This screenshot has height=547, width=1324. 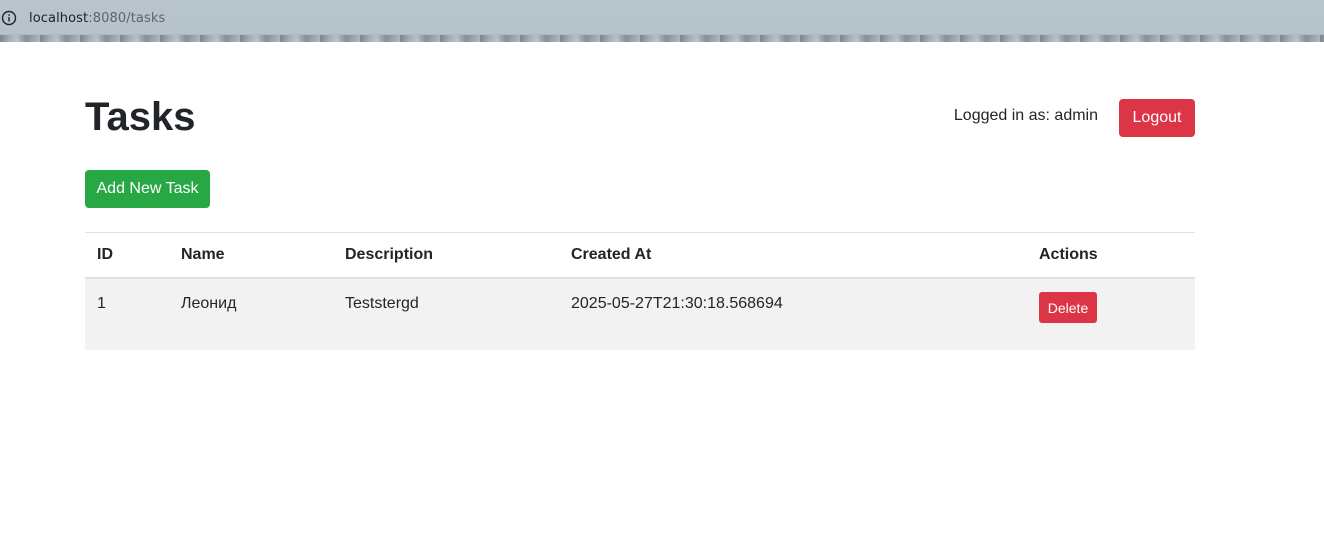 I want to click on browser-bar-texture, so click(x=662, y=38).